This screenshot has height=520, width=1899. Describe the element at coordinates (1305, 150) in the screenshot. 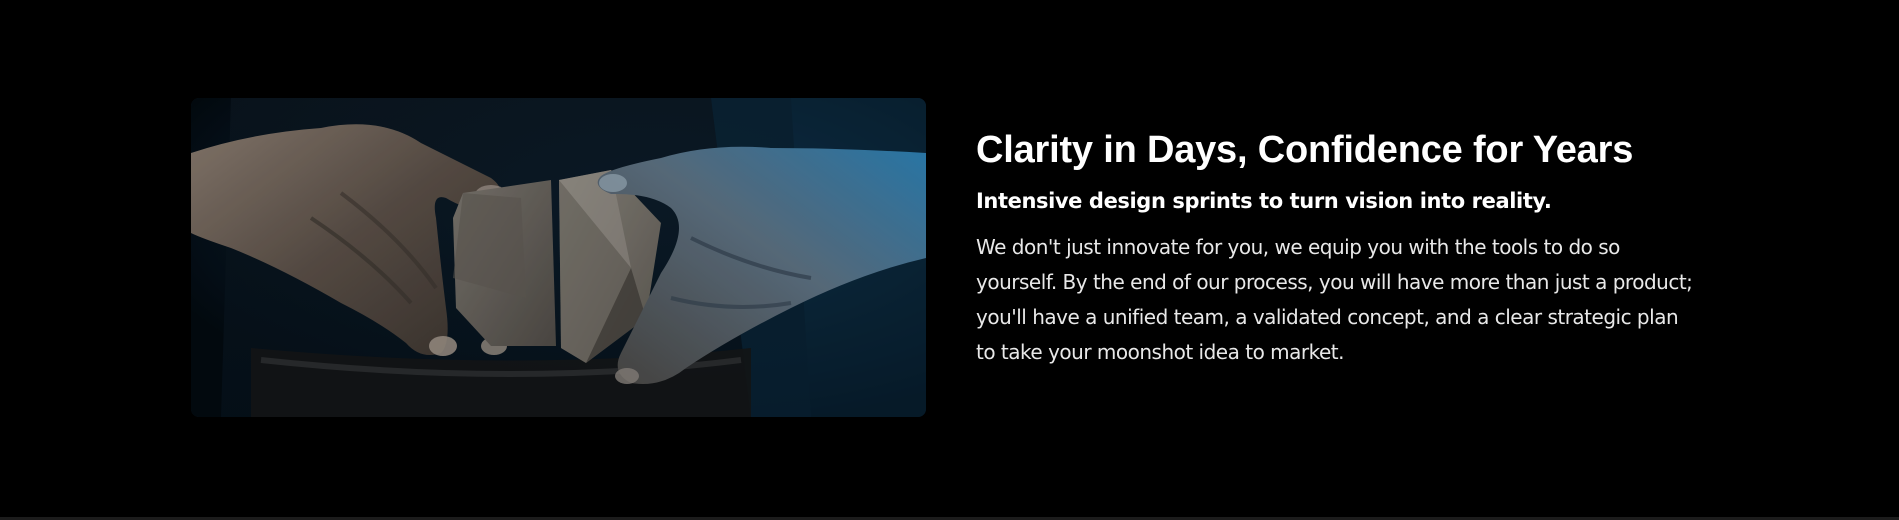

I see `feature-headline: Clarity in Days, Confidence for Years` at that location.